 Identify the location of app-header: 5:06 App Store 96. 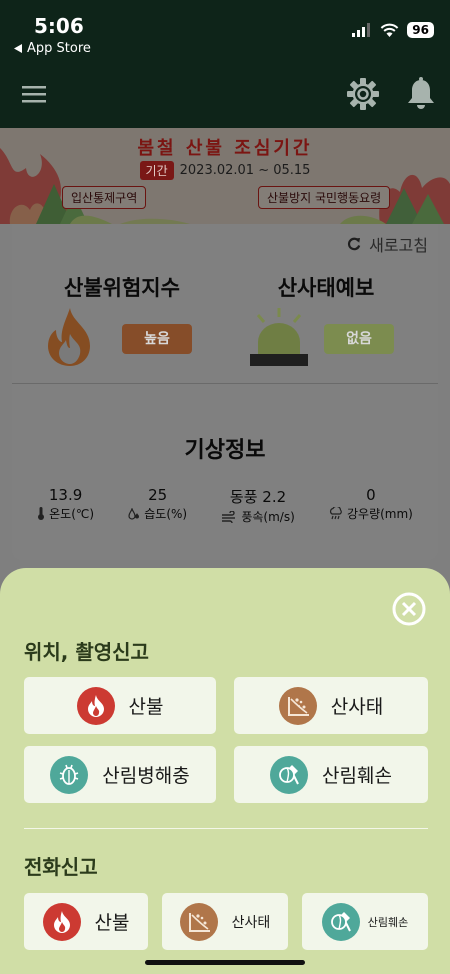
(225, 64).